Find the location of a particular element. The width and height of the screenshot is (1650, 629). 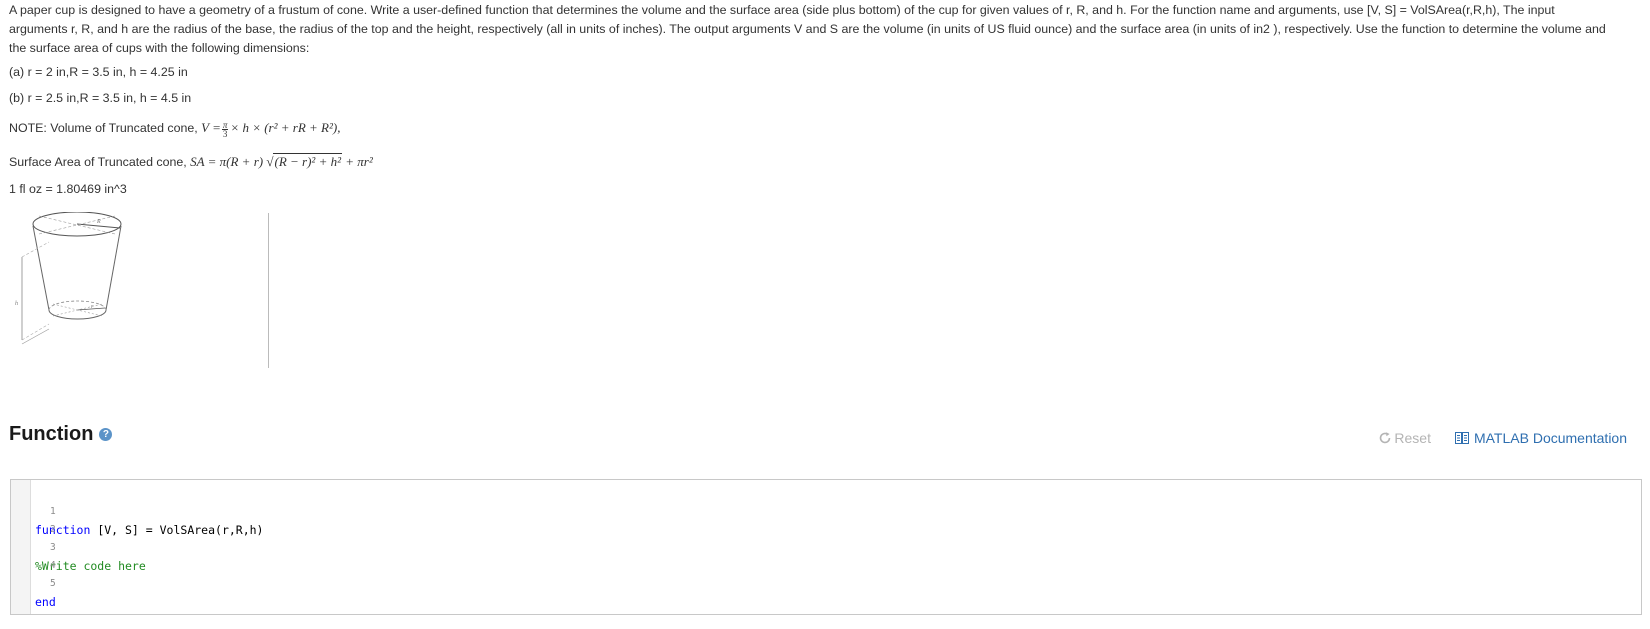

volume-formula-rest: × h × (r² + rR + R²), is located at coordinates (285, 127).